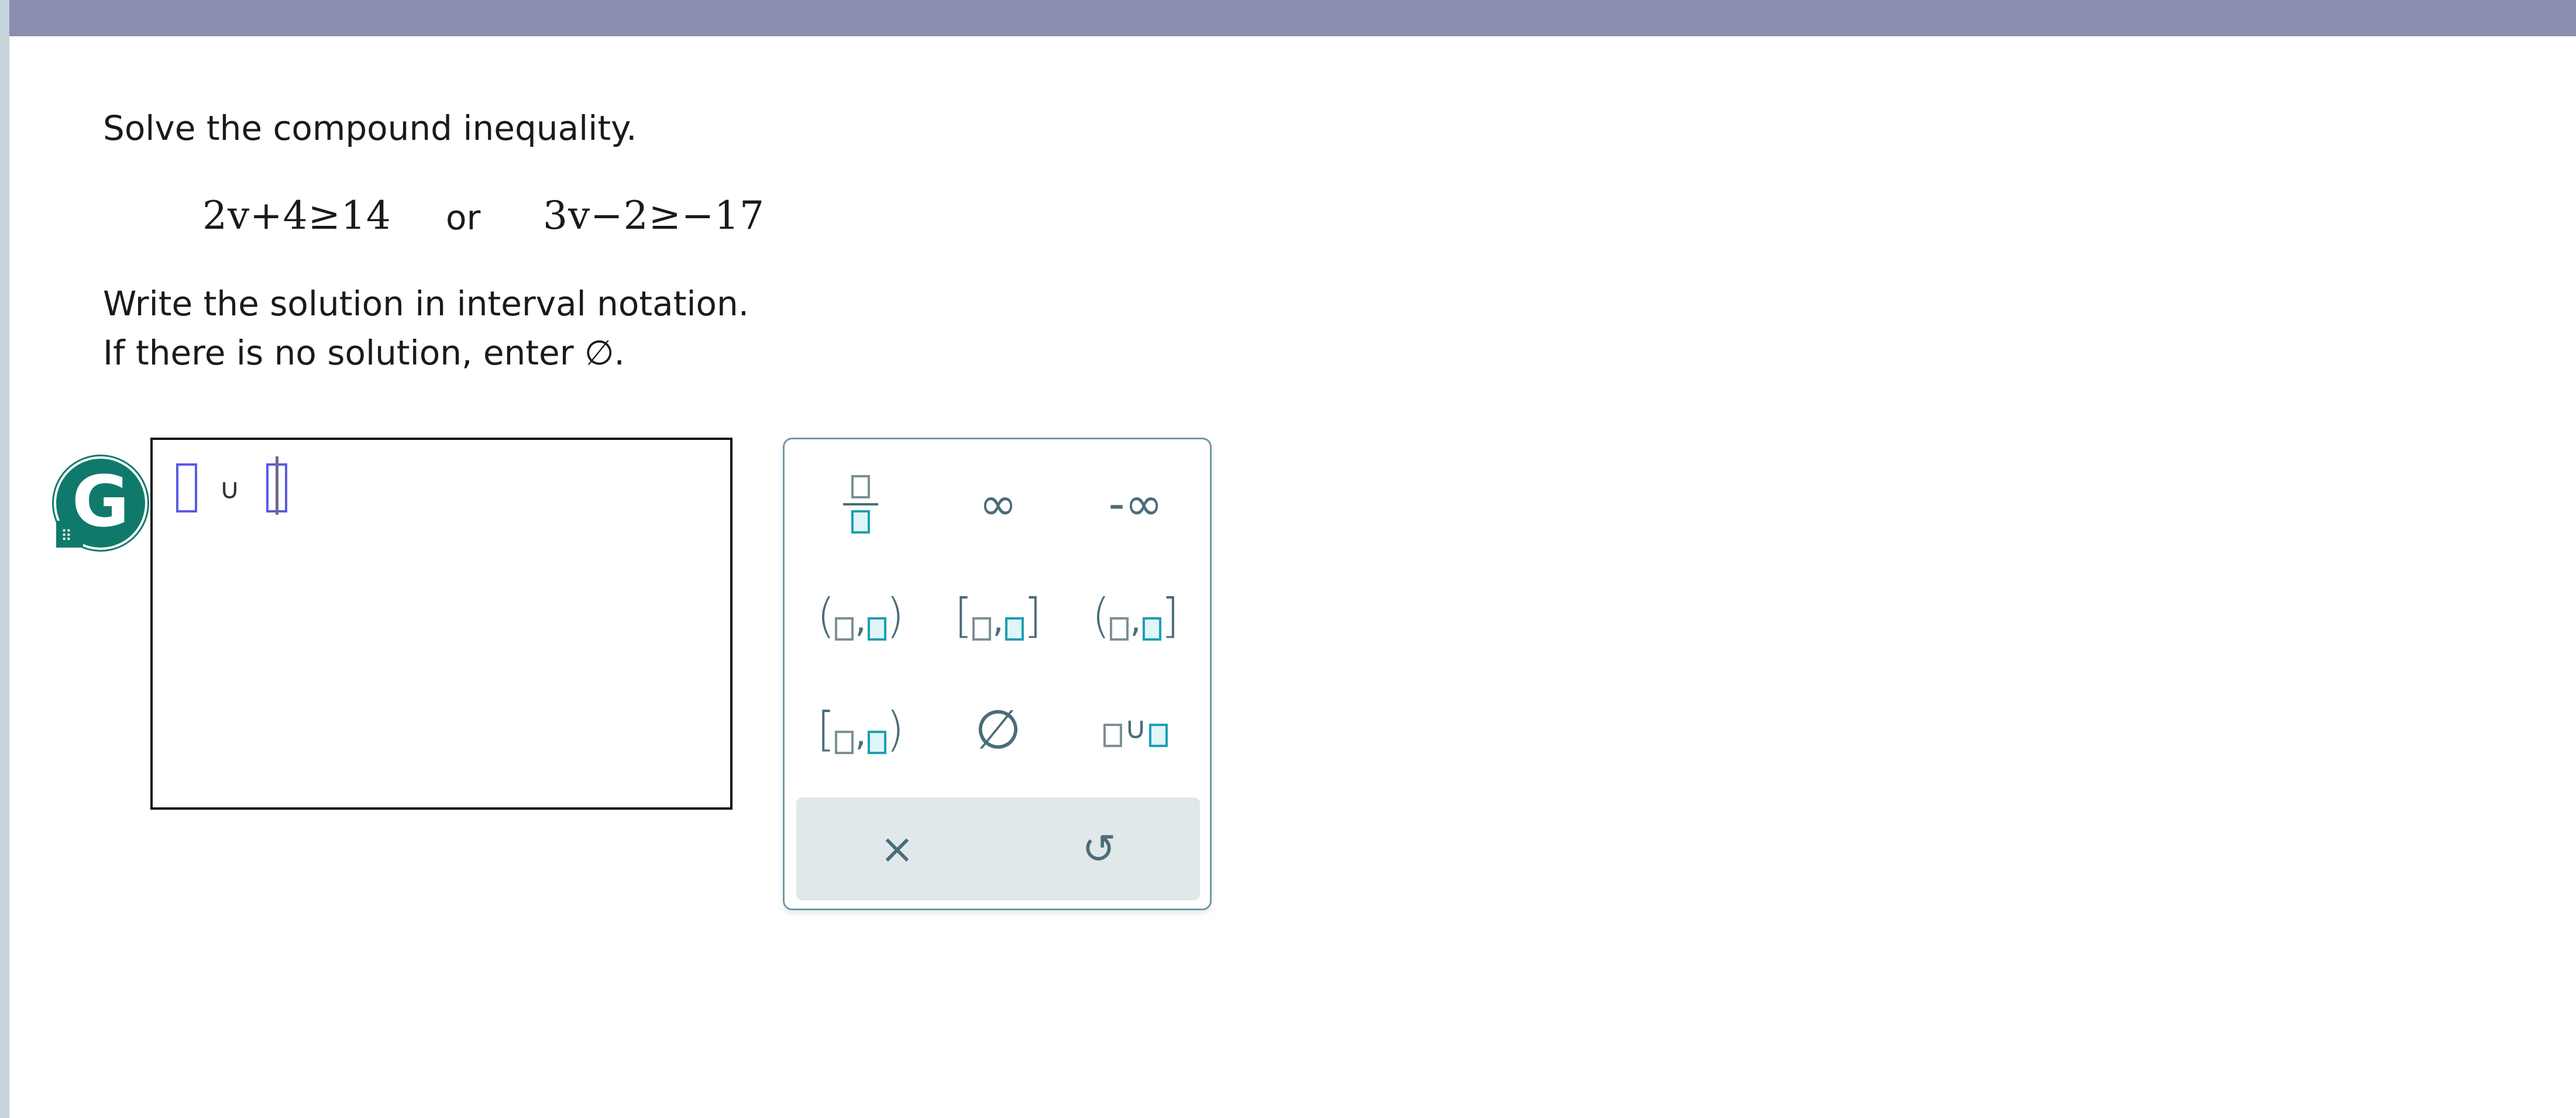 The width and height of the screenshot is (2576, 1118). I want to click on fraction-button, so click(860, 504).